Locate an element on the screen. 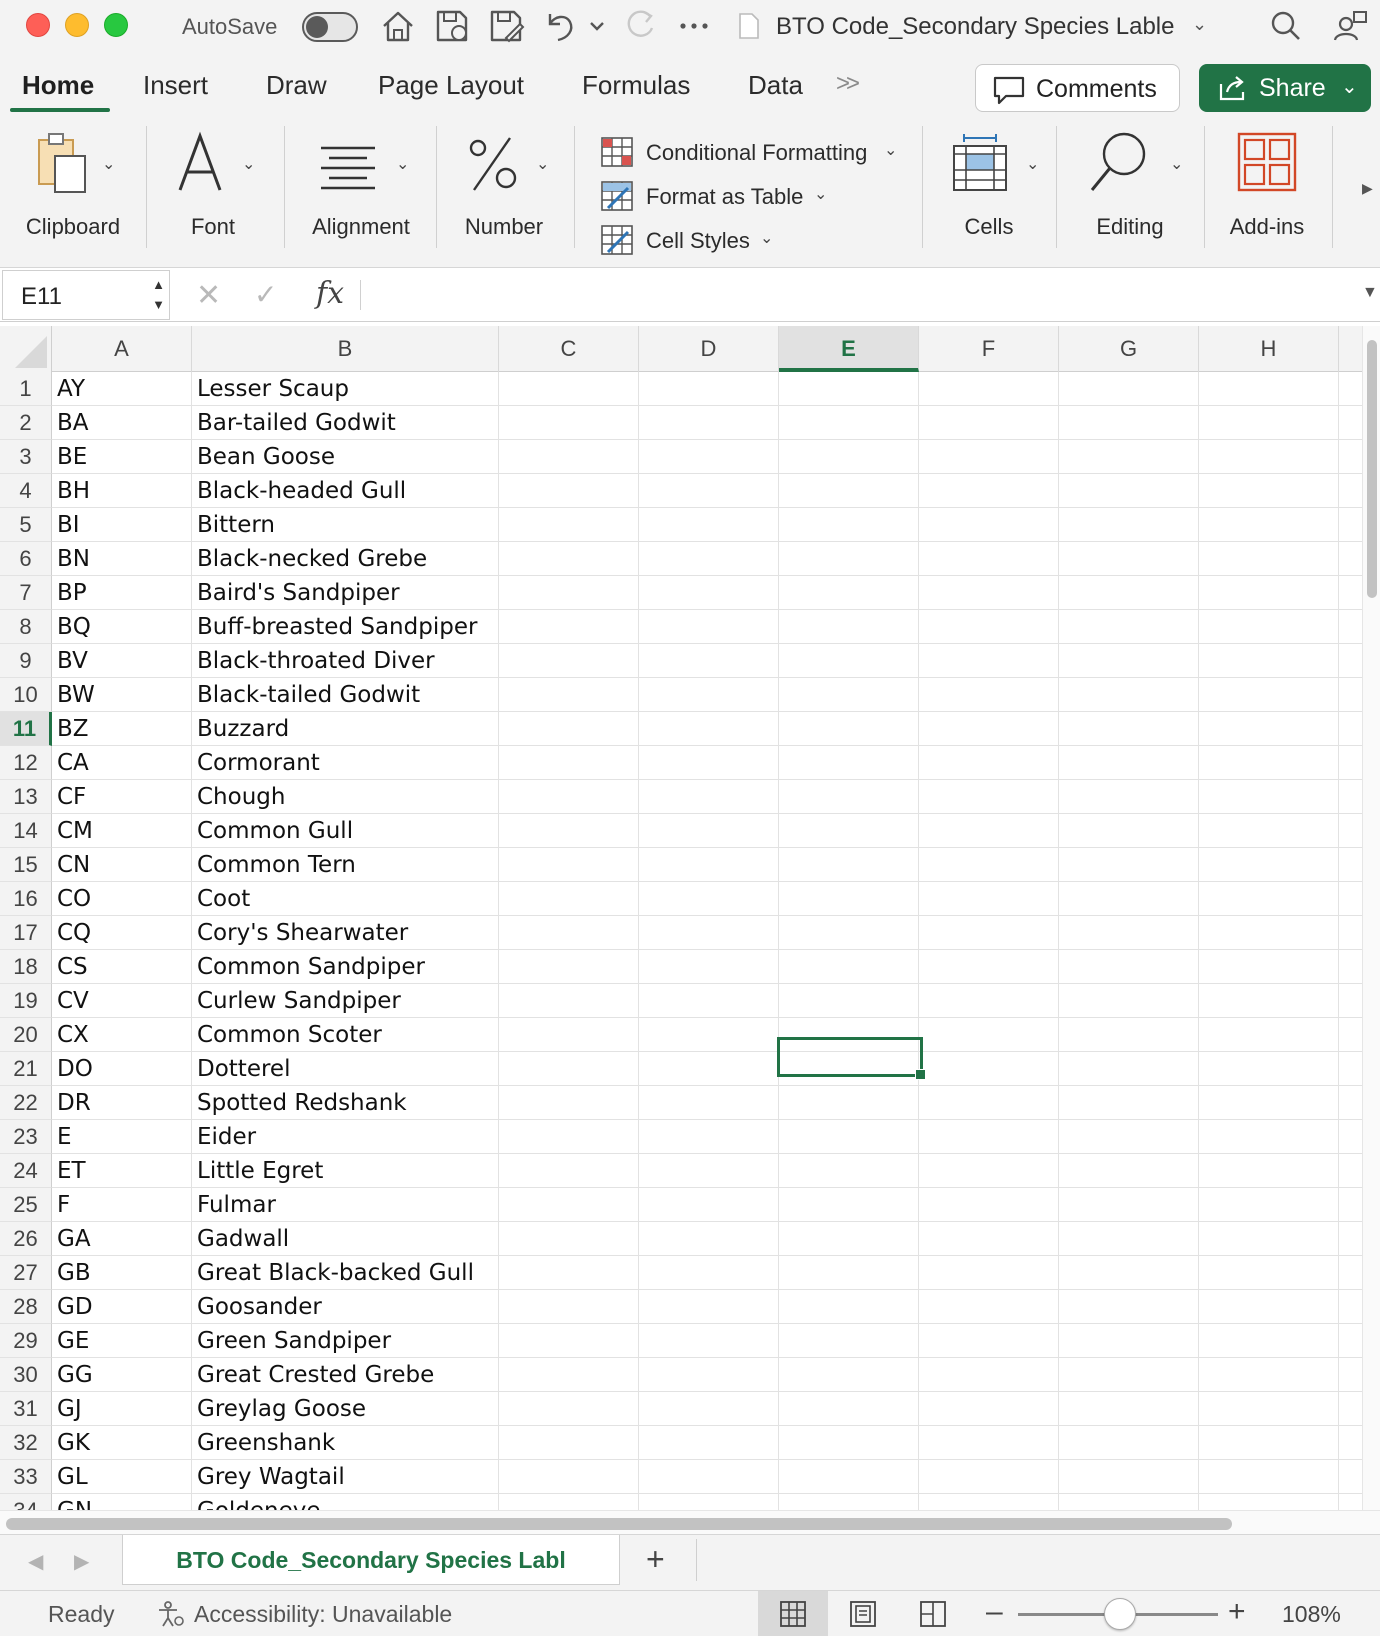 The width and height of the screenshot is (1380, 1636). share-people-icon is located at coordinates (1350, 26).